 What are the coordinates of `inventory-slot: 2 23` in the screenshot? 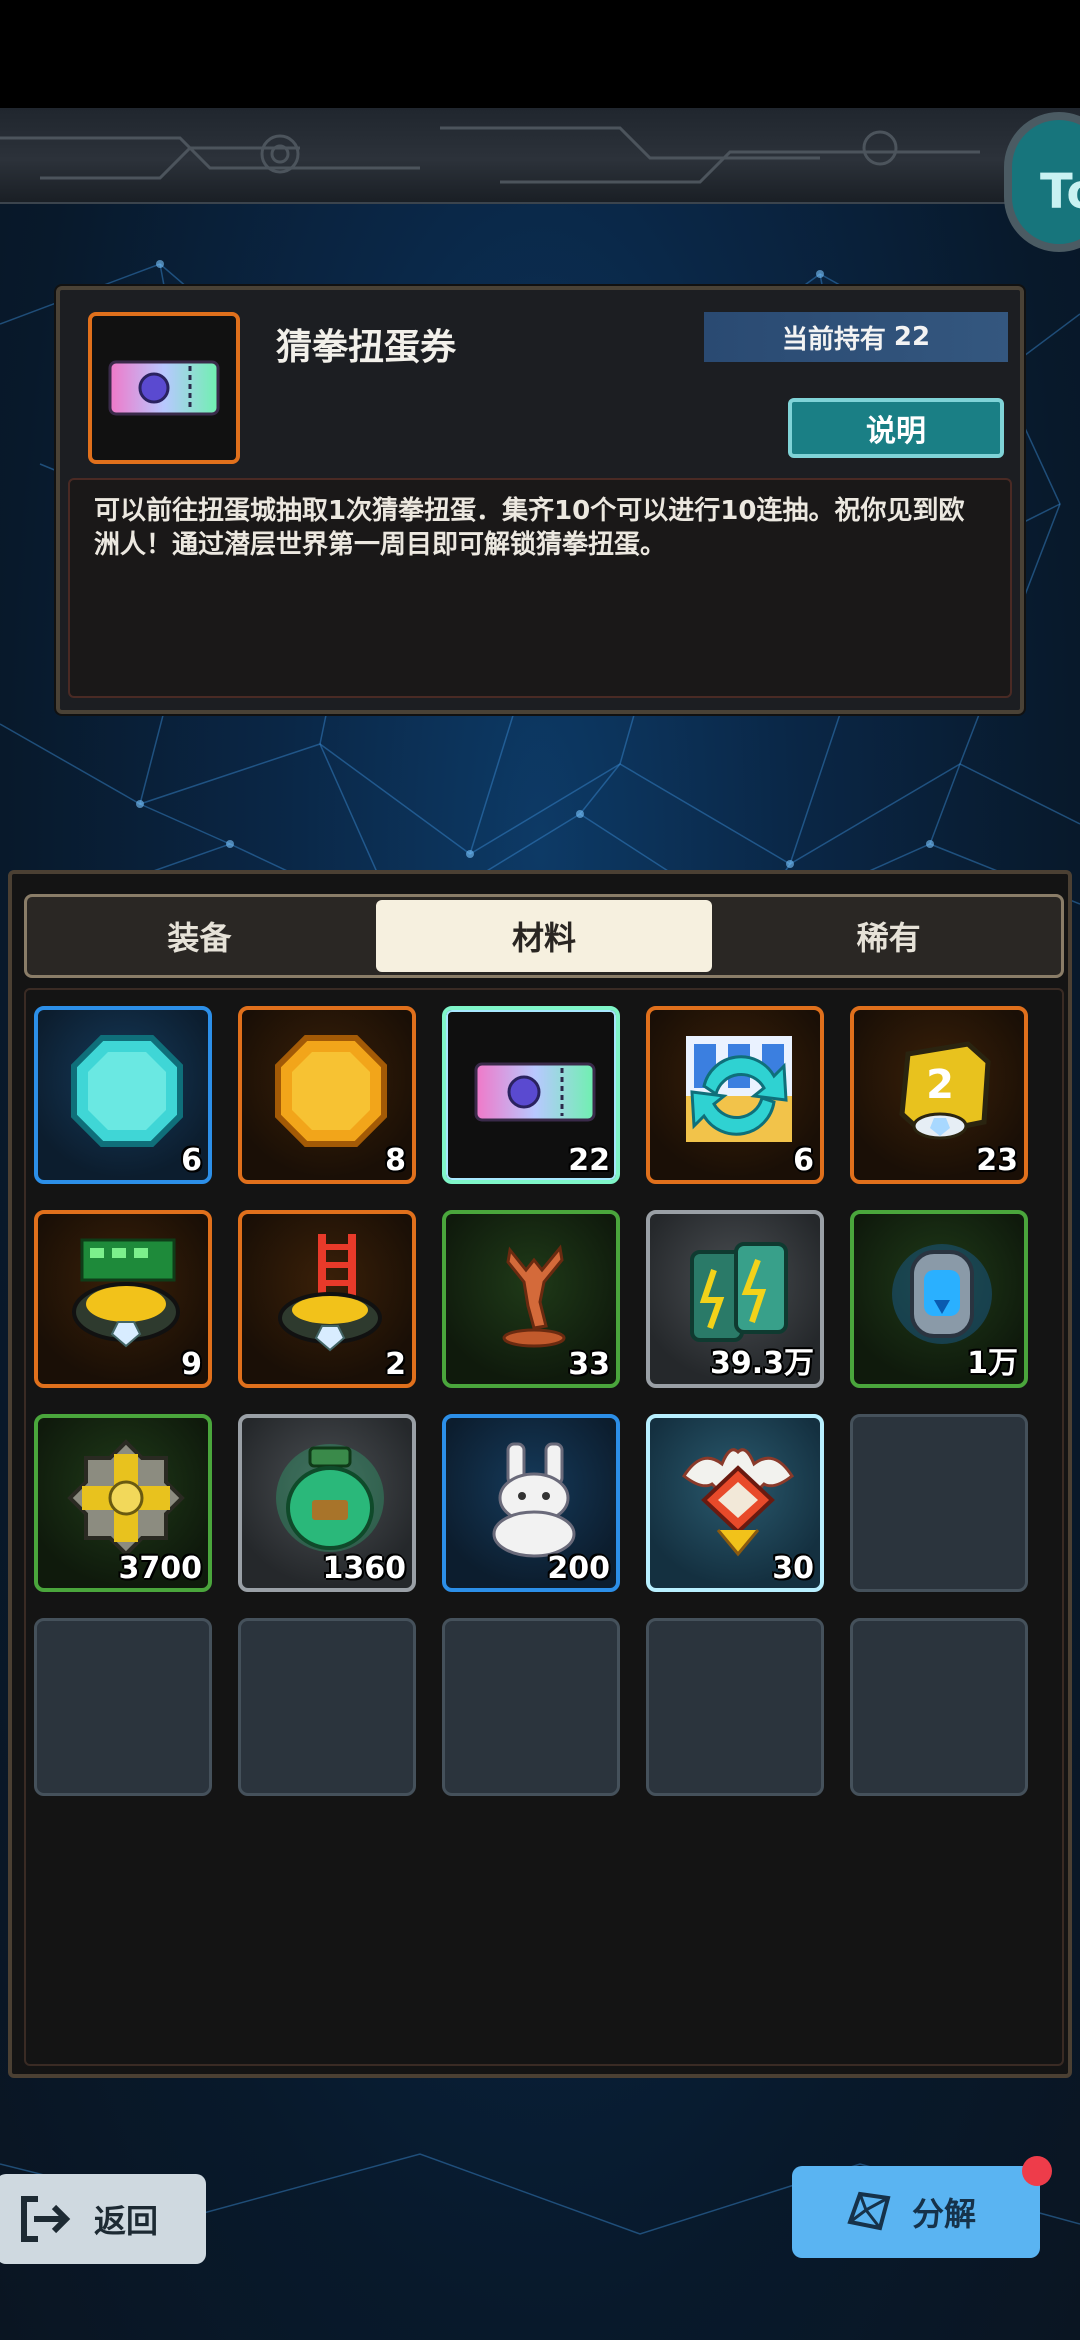 It's located at (939, 1095).